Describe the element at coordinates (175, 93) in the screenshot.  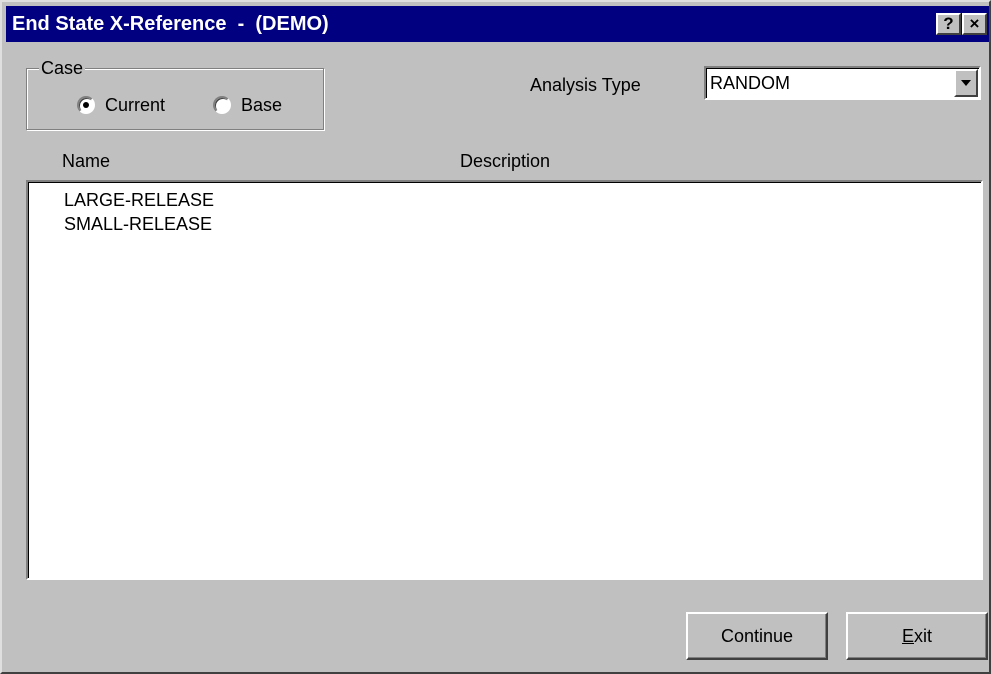
I see `case-group-box: Case Current Base` at that location.